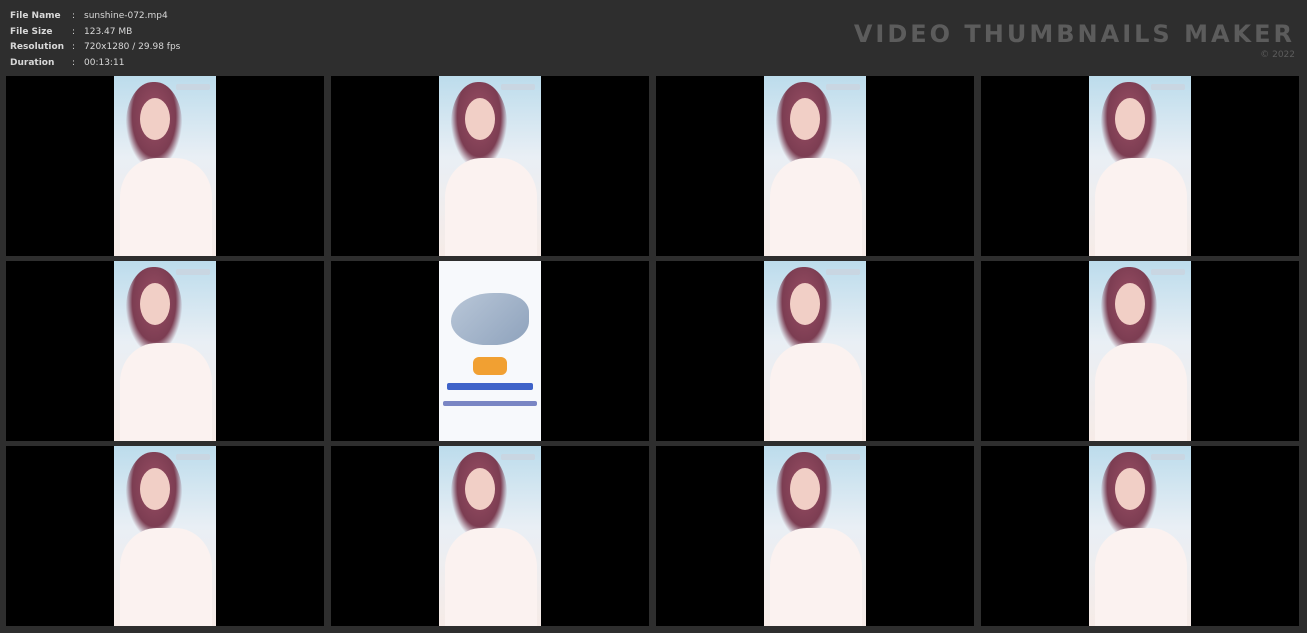 This screenshot has width=1307, height=633. I want to click on info-value: 720x1280 / 29.98 fps, so click(132, 47).